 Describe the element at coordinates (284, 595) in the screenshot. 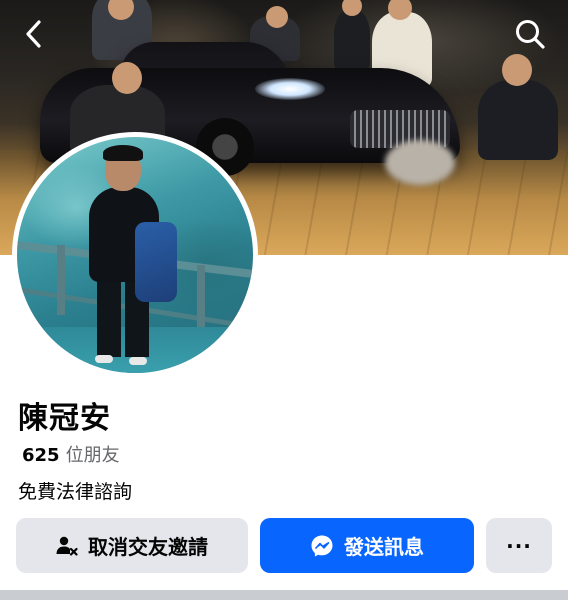

I see `section-divider` at that location.